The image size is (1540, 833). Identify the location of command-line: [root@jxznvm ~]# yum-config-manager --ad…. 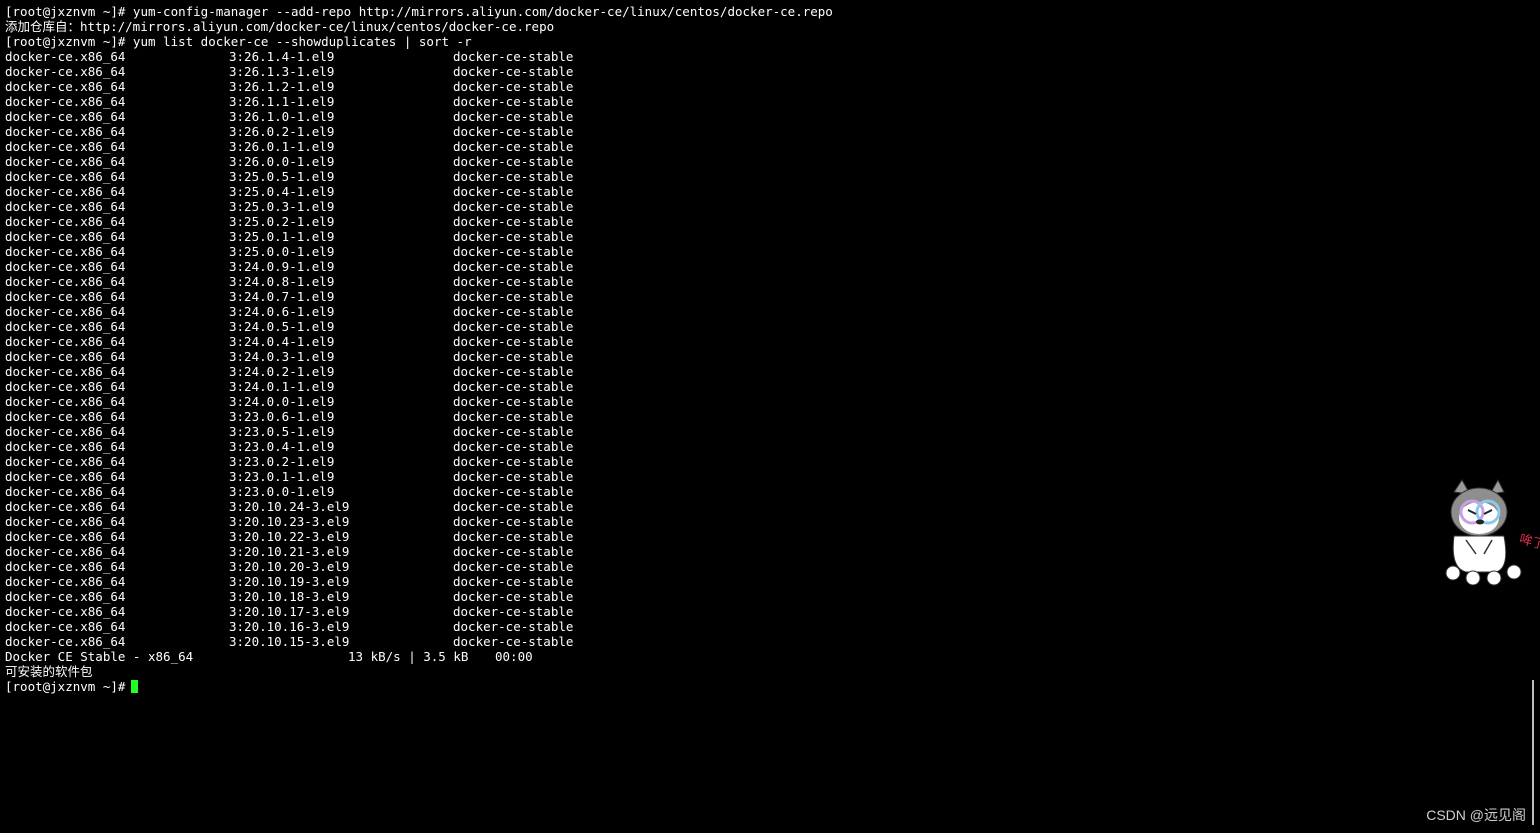
(419, 11).